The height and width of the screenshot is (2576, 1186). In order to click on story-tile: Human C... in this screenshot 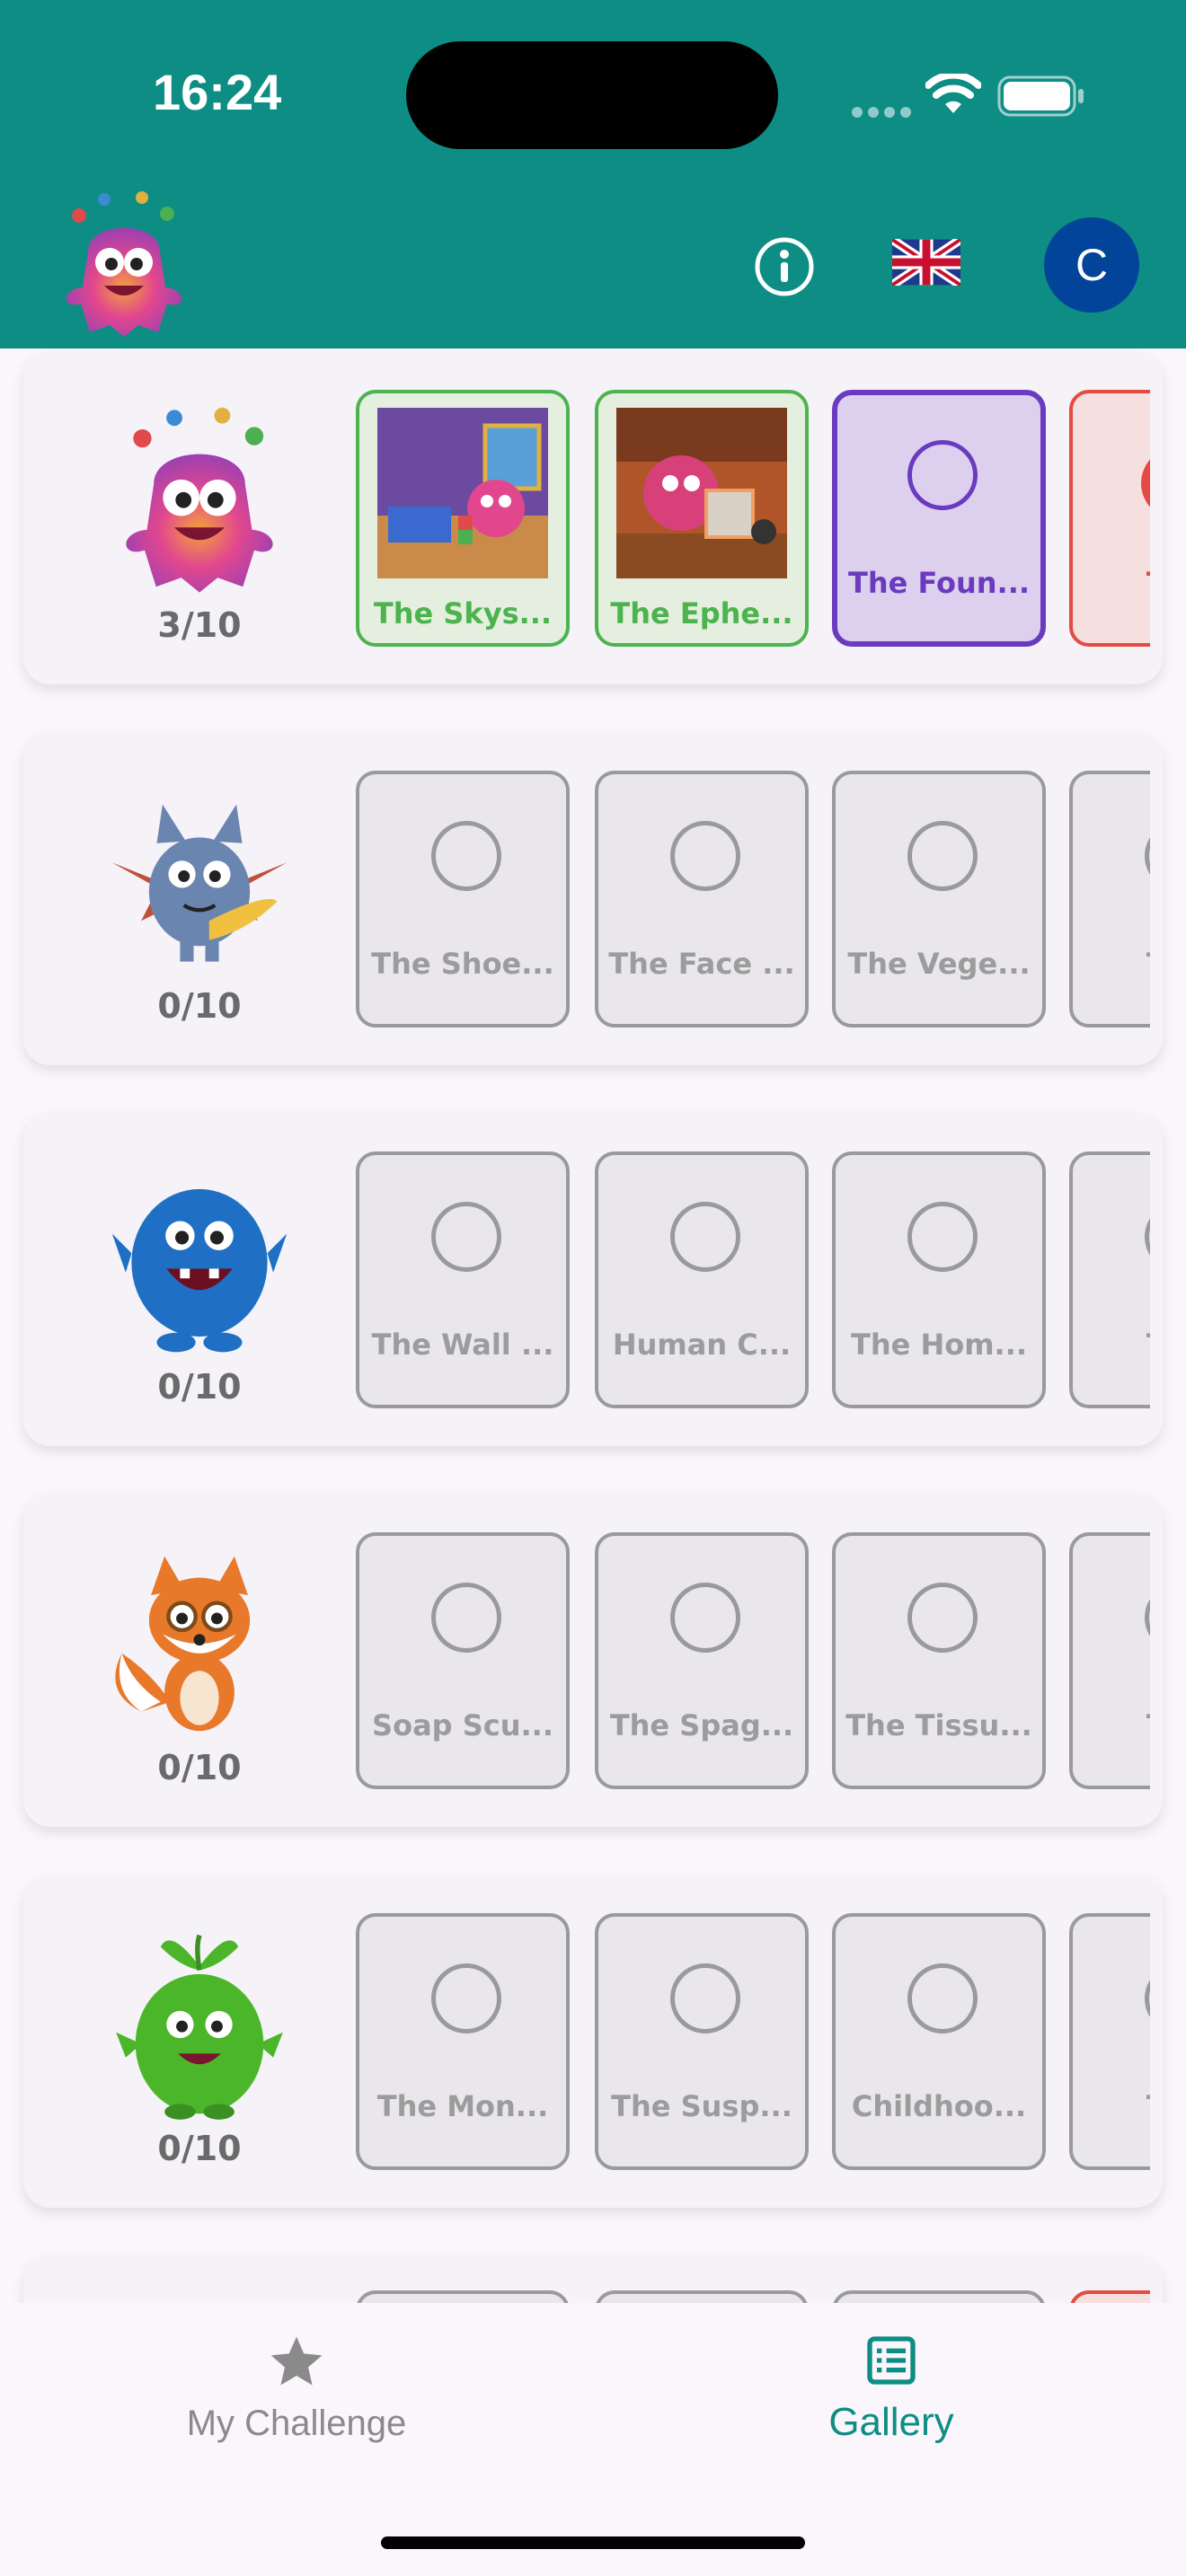, I will do `click(702, 1279)`.